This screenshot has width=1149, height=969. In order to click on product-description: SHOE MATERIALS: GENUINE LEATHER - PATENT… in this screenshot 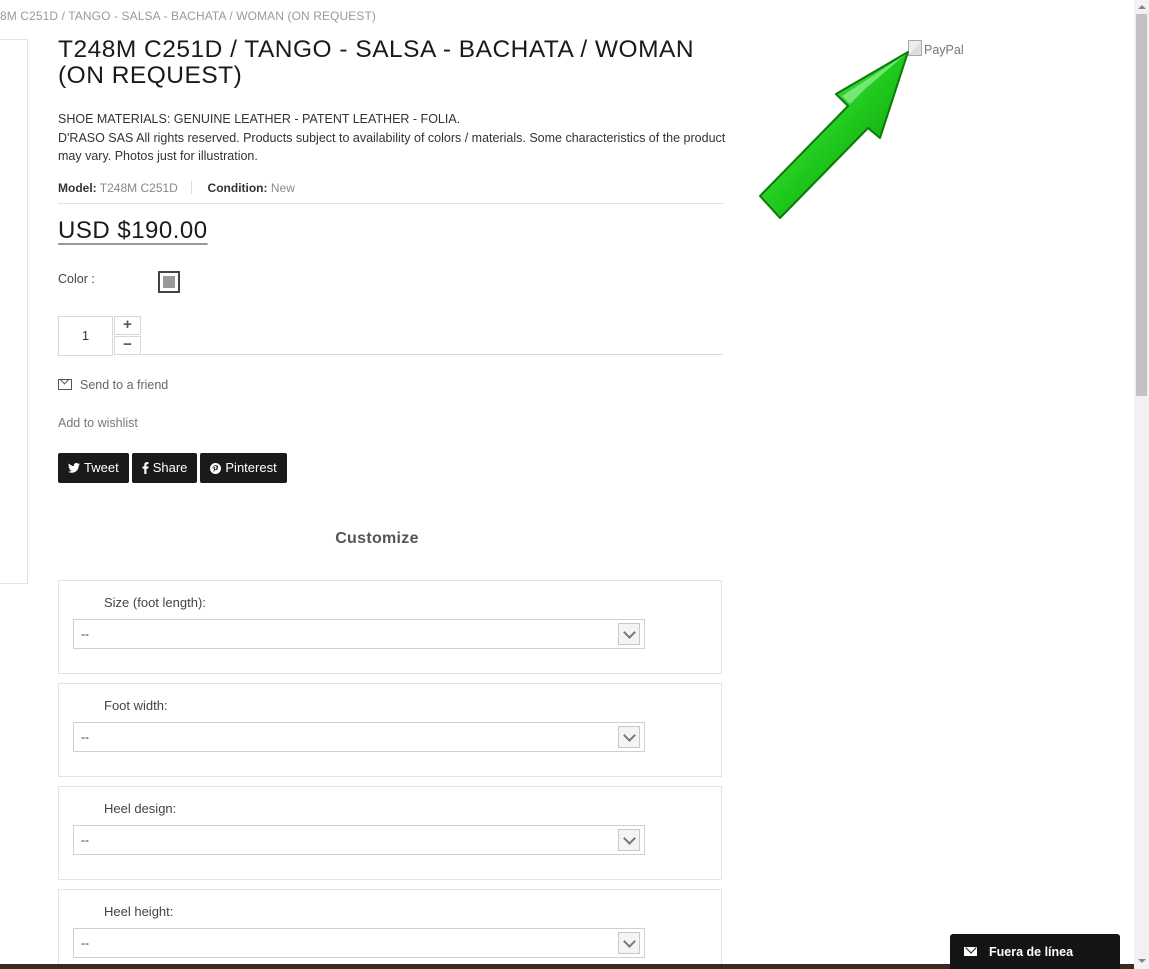, I will do `click(393, 138)`.